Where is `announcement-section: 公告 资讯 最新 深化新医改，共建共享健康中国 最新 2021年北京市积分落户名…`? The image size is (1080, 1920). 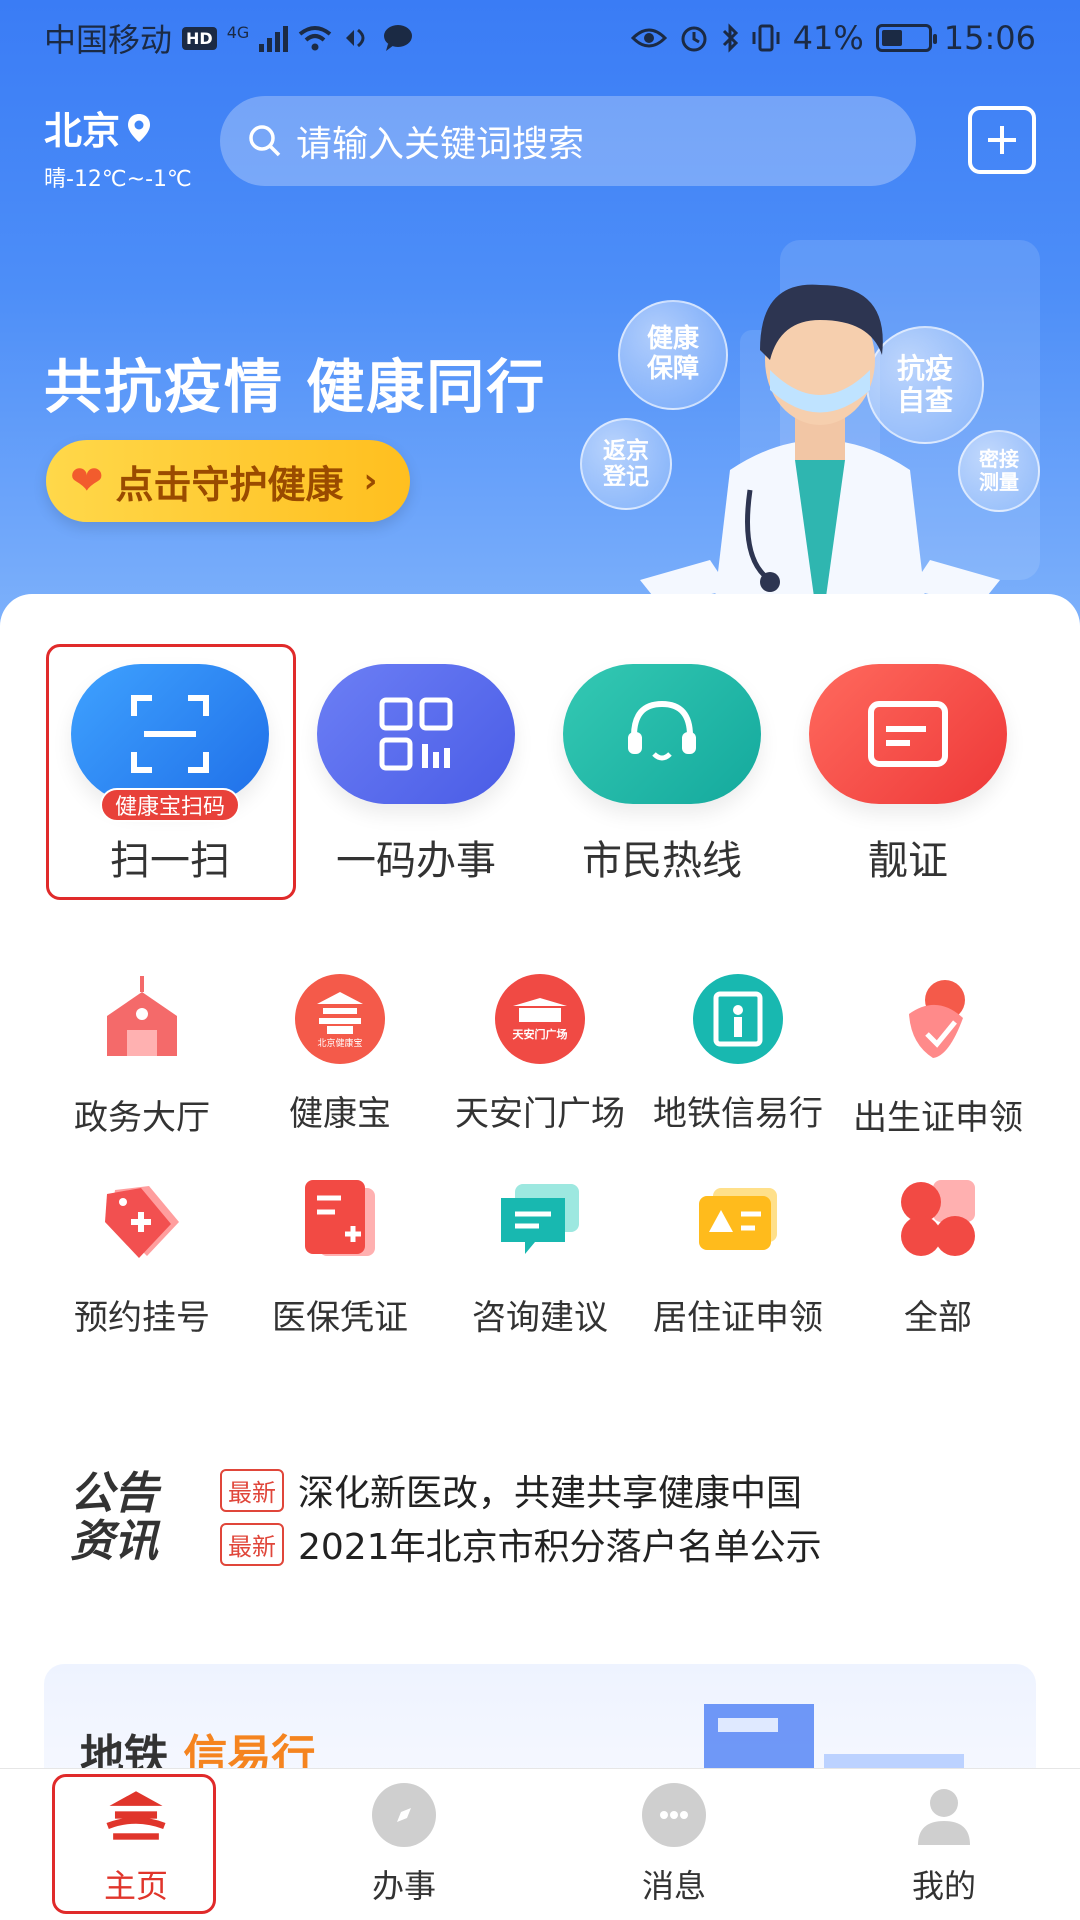
announcement-section: 公告 资讯 最新 深化新医改，共建共享健康中国 最新 2021年北京市积分落户名… is located at coordinates (550, 1524).